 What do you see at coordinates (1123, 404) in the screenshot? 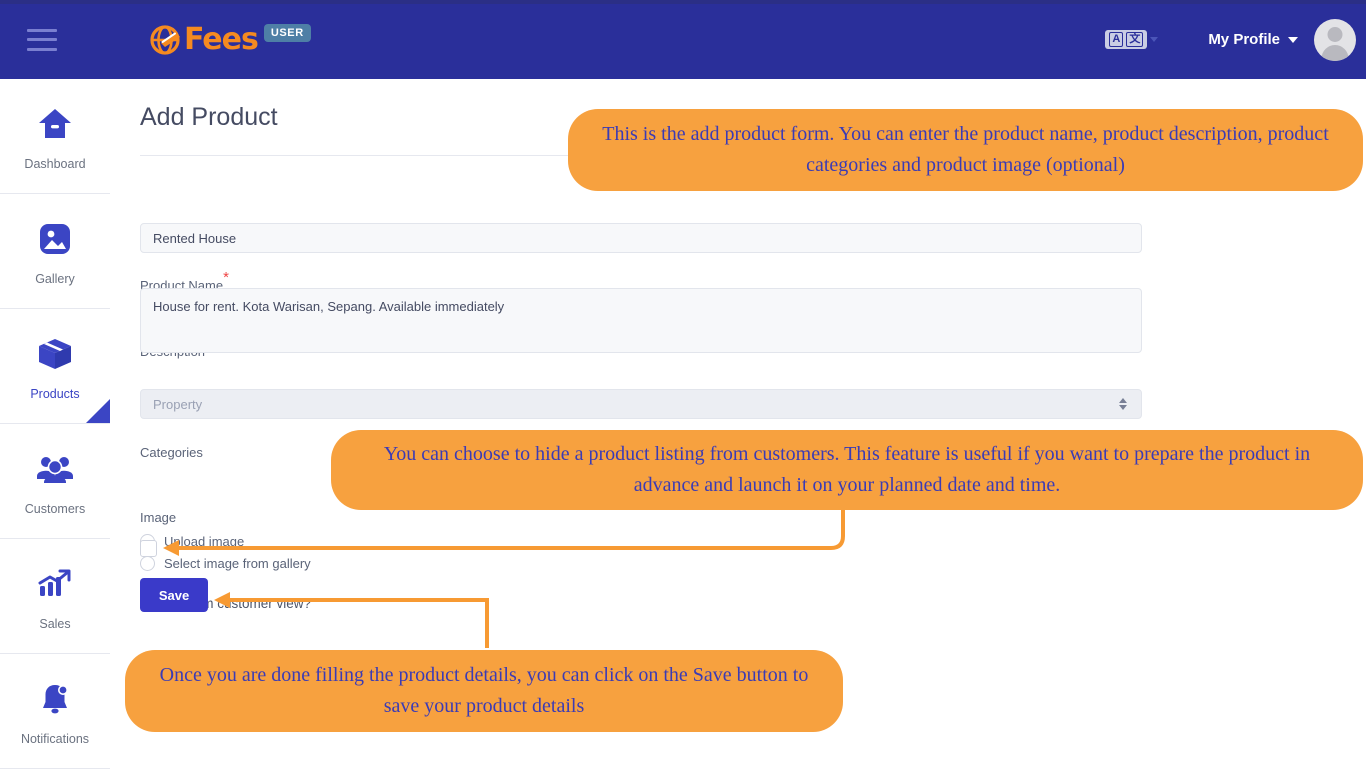
I see `select-stepper-icon` at bounding box center [1123, 404].